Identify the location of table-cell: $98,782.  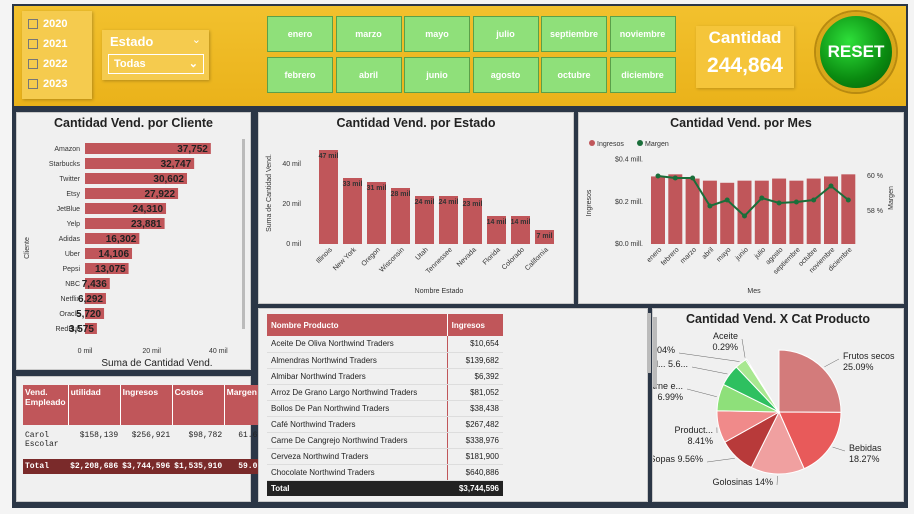
(205, 435).